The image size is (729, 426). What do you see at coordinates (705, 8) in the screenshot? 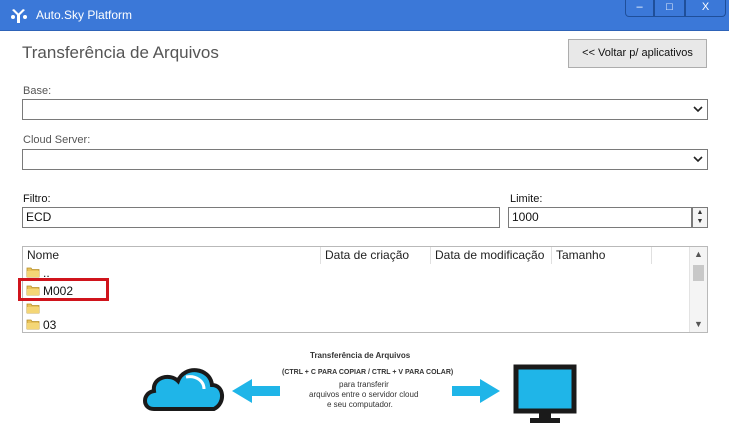
I see `close-button: X` at bounding box center [705, 8].